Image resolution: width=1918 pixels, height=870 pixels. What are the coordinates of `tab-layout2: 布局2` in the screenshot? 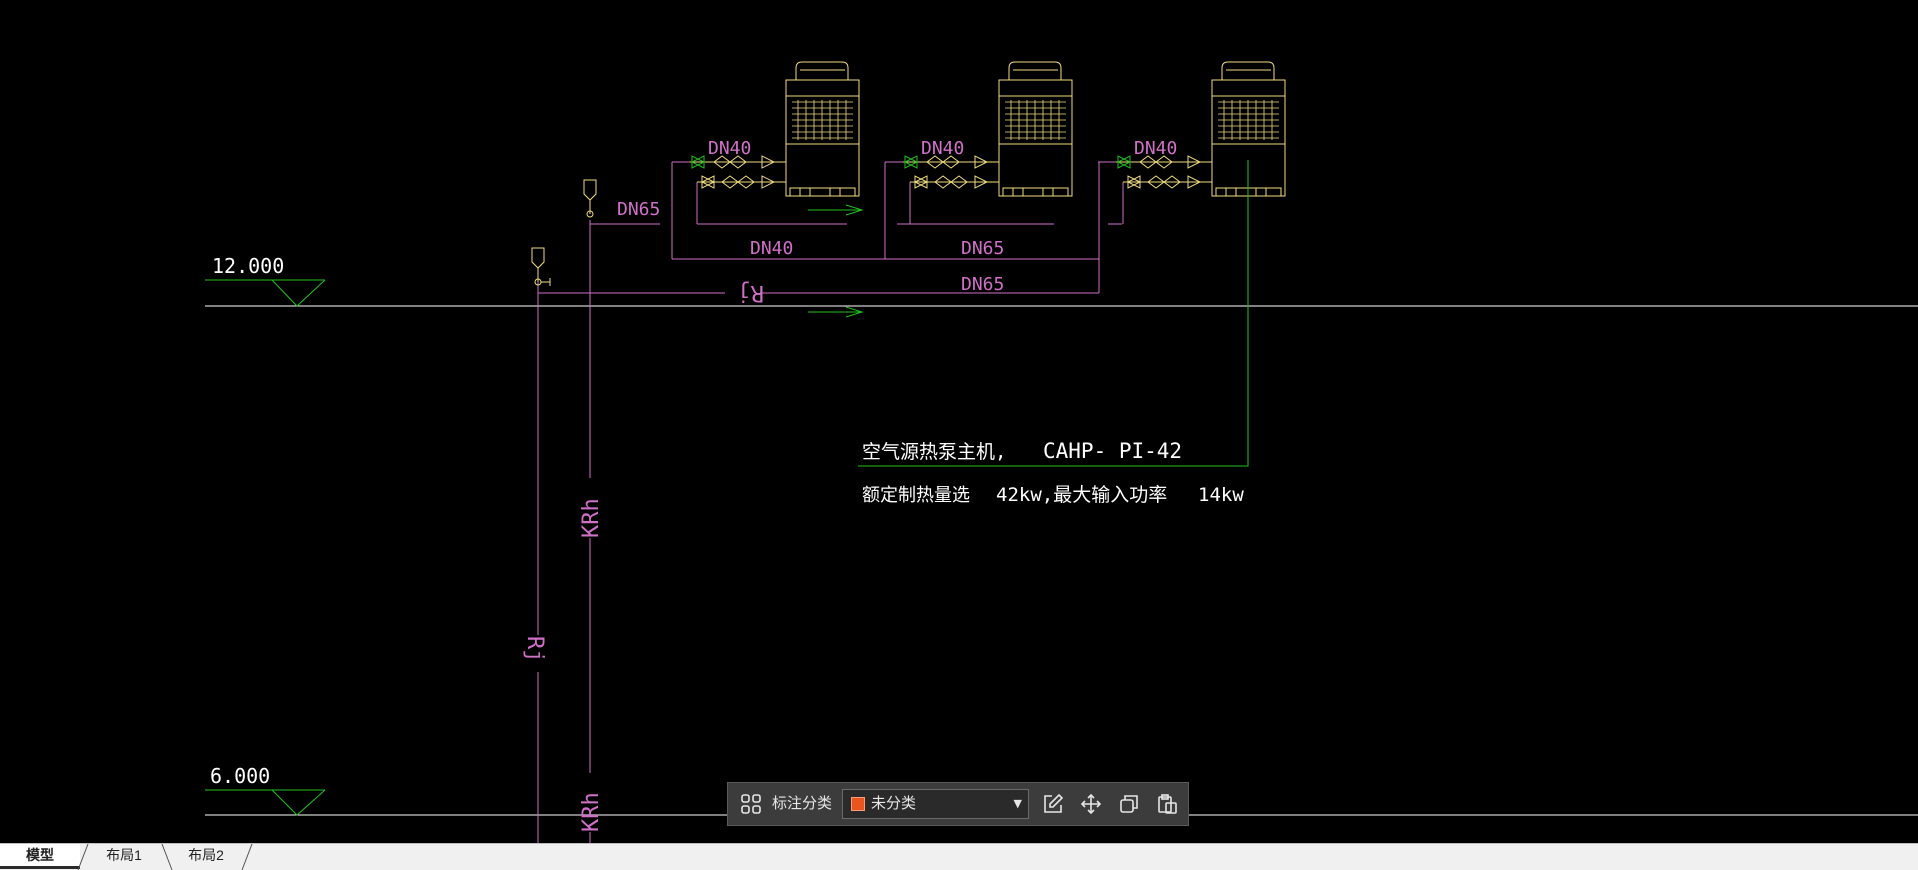 It's located at (206, 855).